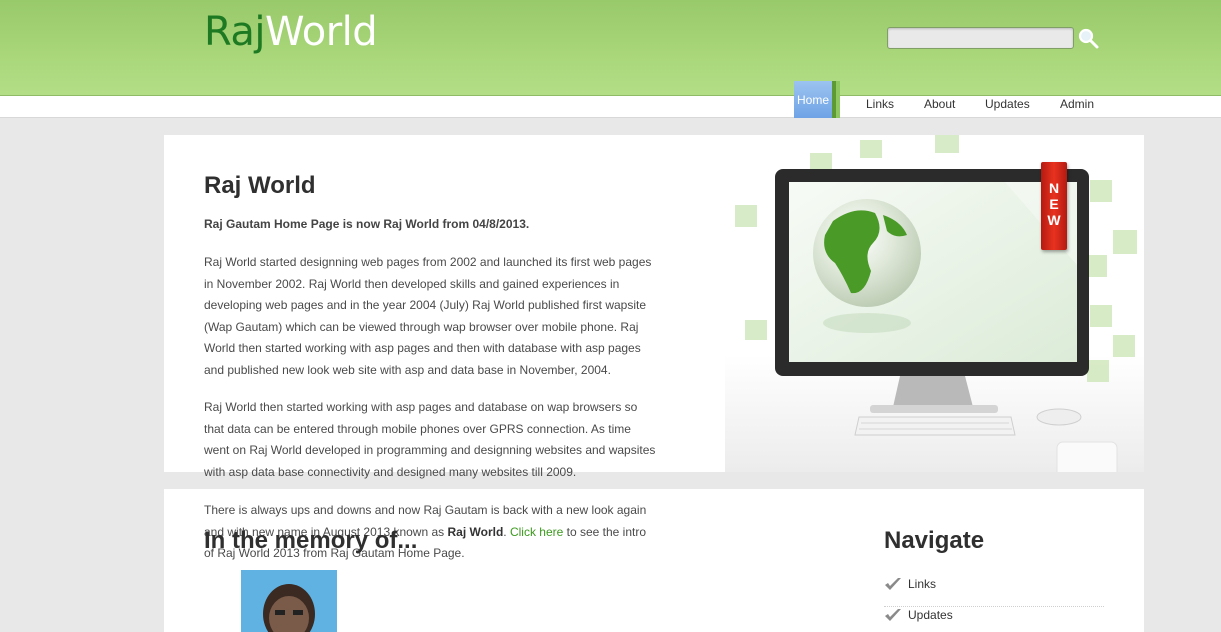  What do you see at coordinates (235, 32) in the screenshot?
I see `logo-raj: Raj` at bounding box center [235, 32].